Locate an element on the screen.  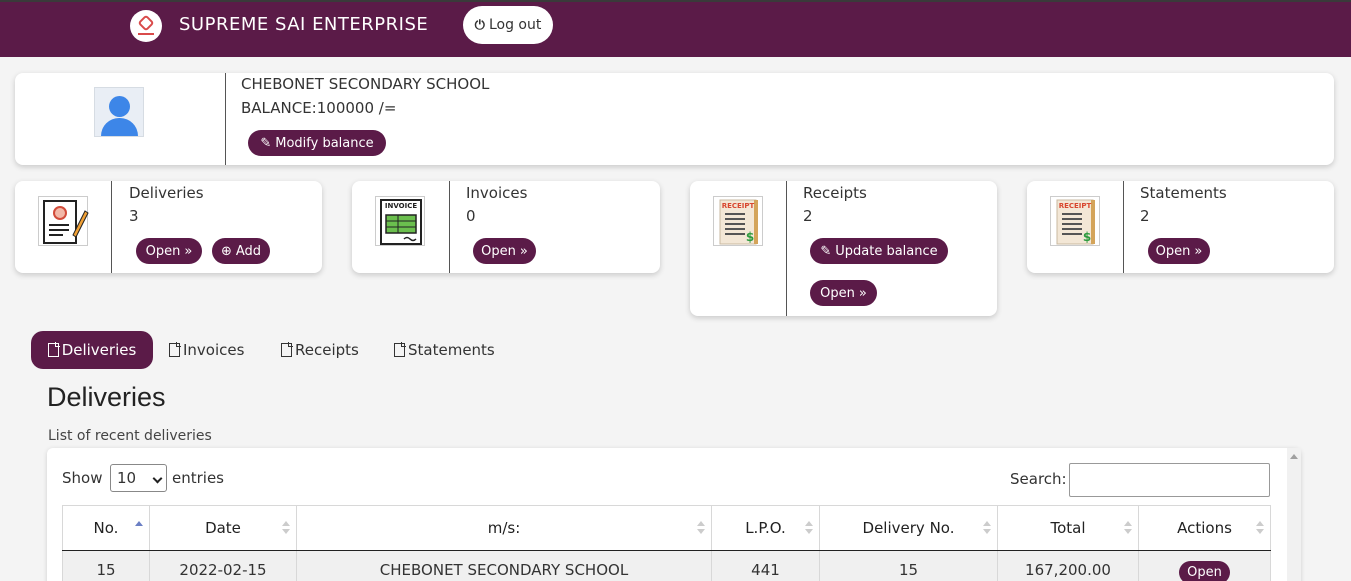
receipts-stat-count: 2 is located at coordinates (808, 216).